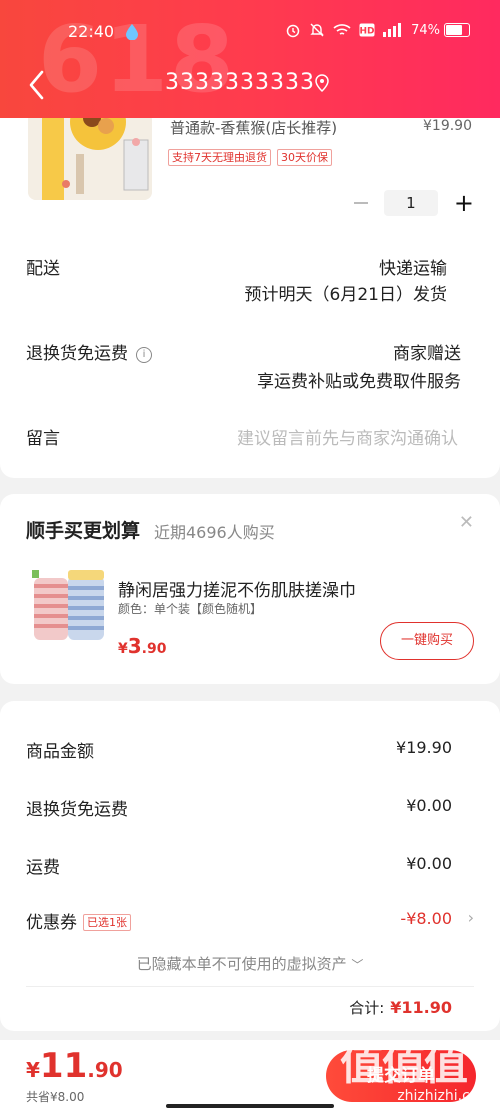  Describe the element at coordinates (304, 157) in the screenshot. I see `tag-price-protect: 30天价保` at that location.